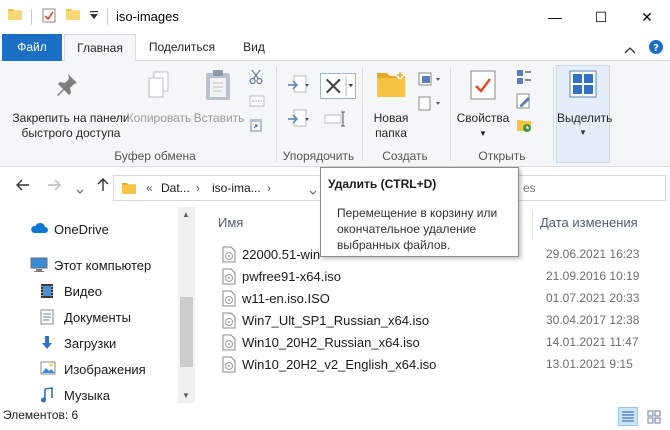  I want to click on history-icon, so click(524, 126).